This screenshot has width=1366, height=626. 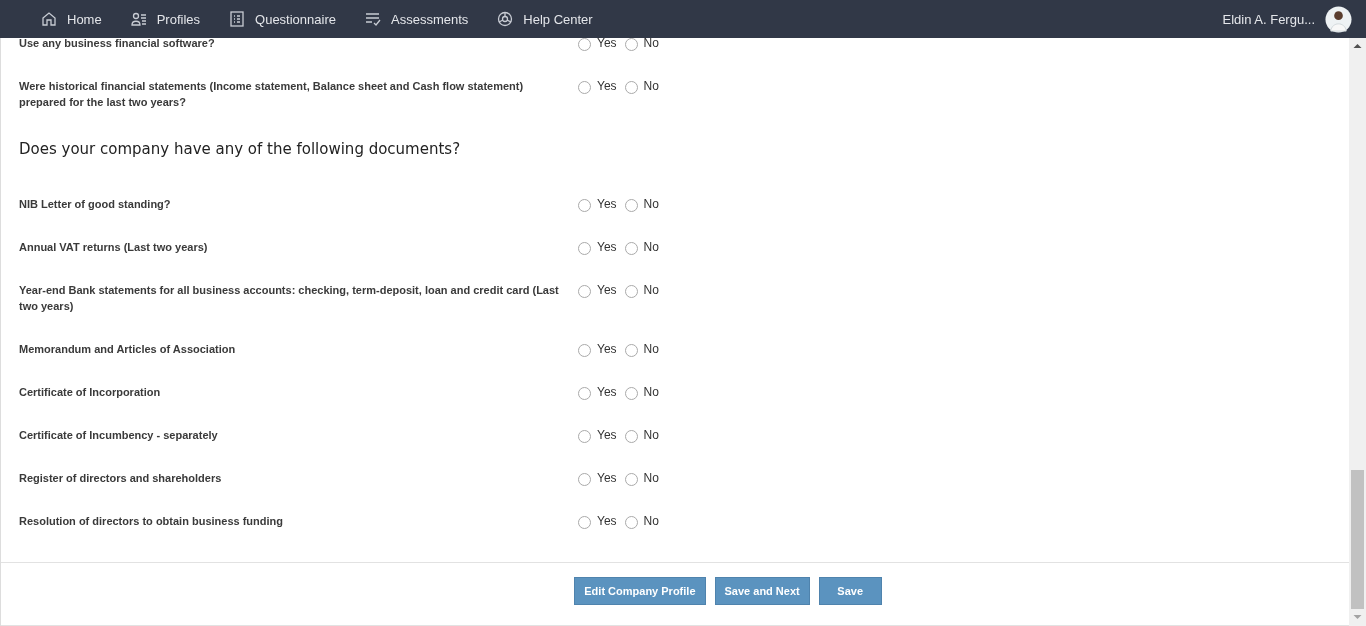 I want to click on question-label: Memorandum and Articles of Association, so click(x=128, y=349).